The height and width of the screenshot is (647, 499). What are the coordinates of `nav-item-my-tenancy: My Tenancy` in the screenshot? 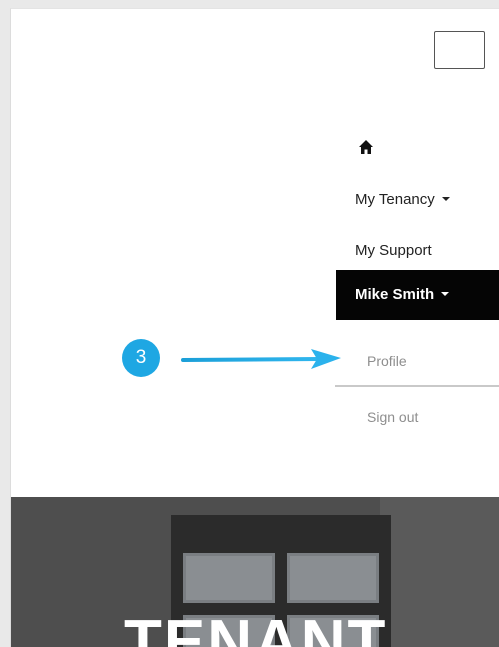 It's located at (417, 200).